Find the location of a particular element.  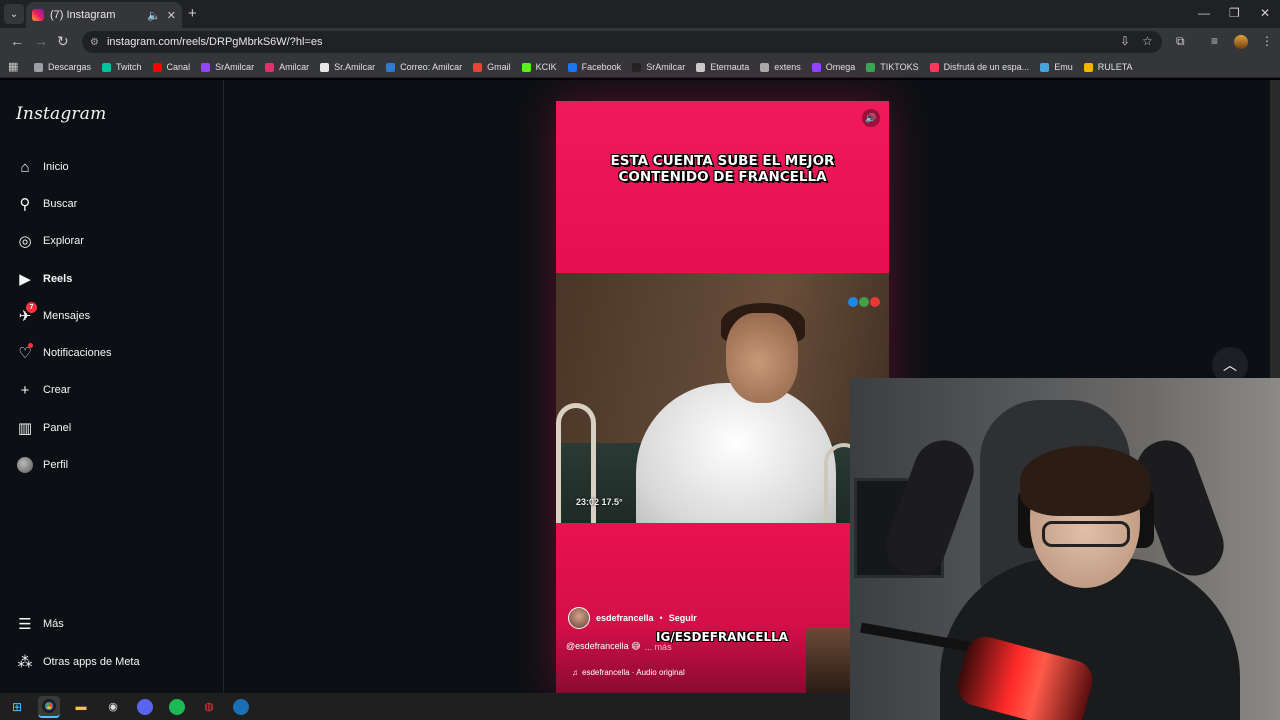

nav-notificaciones: ♡ Notificaciones is located at coordinates (63, 353).